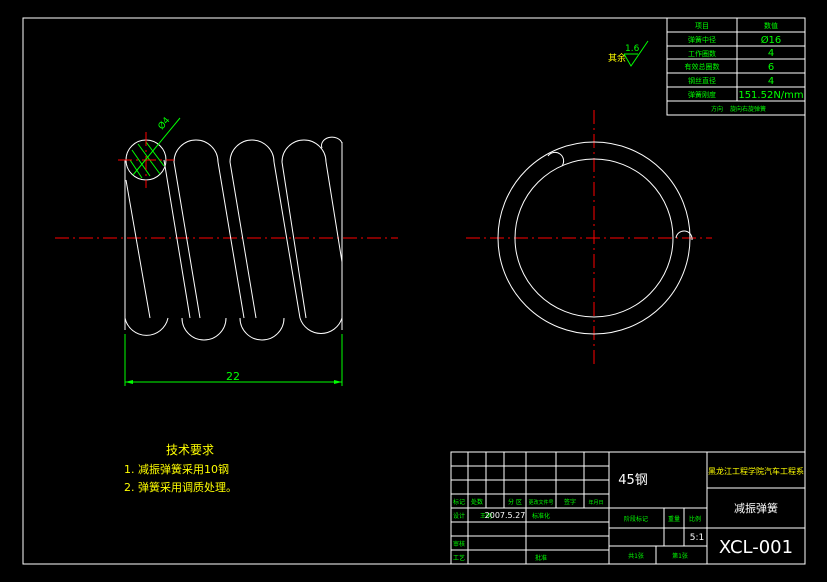 This screenshot has width=827, height=582. What do you see at coordinates (233, 376) in the screenshot?
I see `length-dimension: 22` at bounding box center [233, 376].